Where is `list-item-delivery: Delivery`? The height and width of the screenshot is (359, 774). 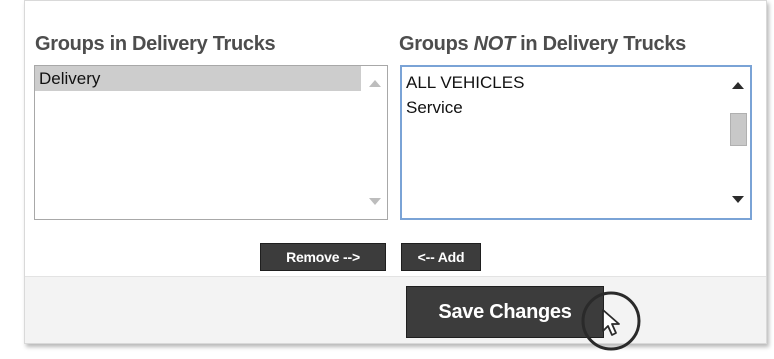
list-item-delivery: Delivery is located at coordinates (198, 78).